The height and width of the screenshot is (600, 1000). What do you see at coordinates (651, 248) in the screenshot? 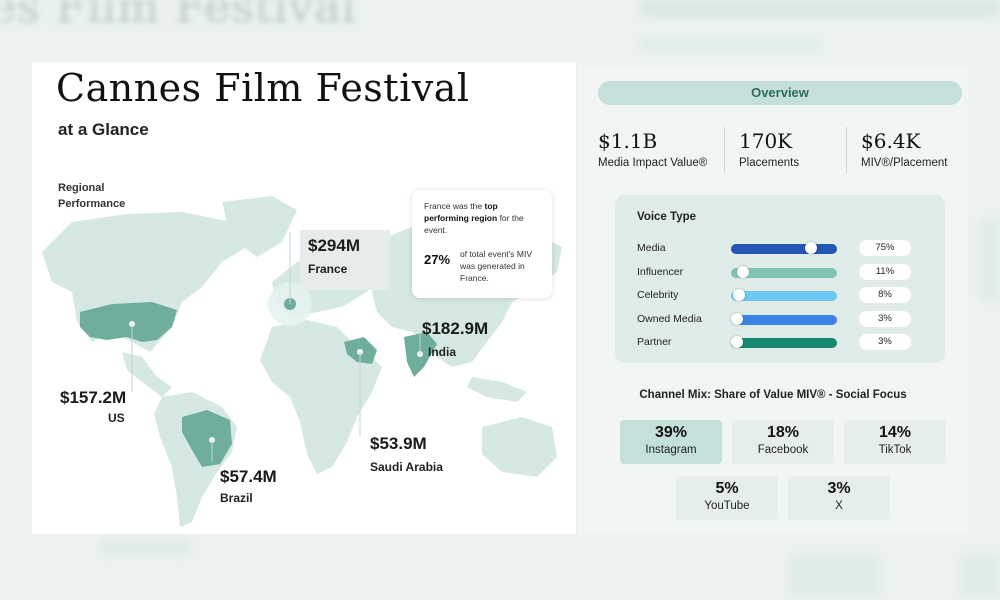
I see `voice-label: Media` at bounding box center [651, 248].